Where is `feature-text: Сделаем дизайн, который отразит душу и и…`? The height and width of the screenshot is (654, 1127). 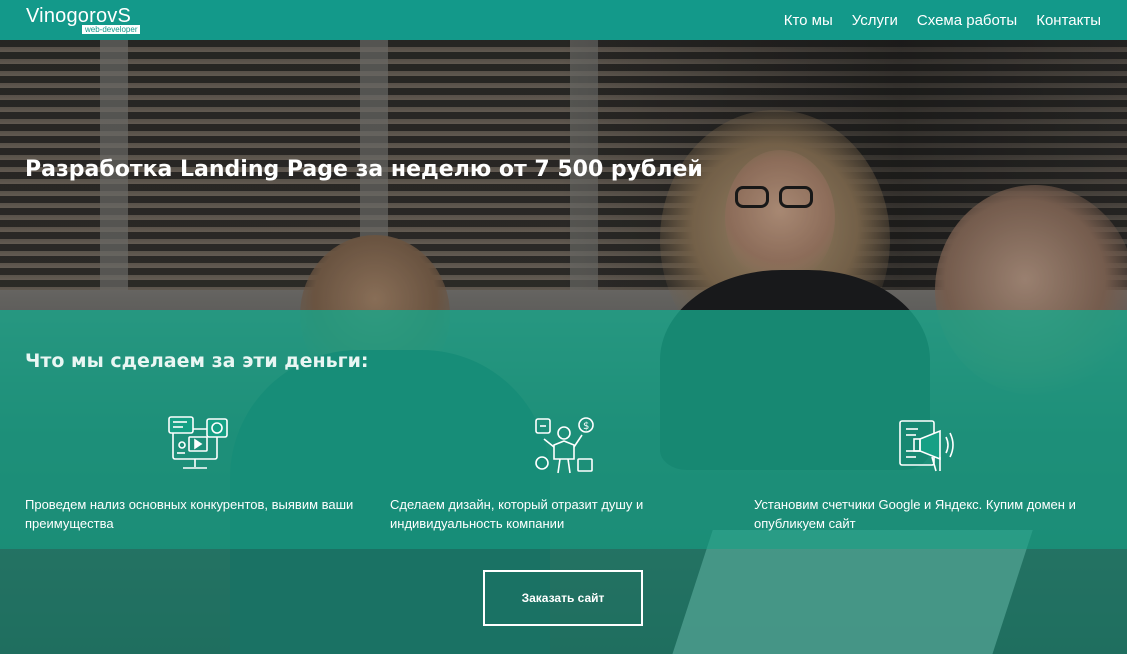 feature-text: Сделаем дизайн, который отразит душу и и… is located at coordinates (517, 514).